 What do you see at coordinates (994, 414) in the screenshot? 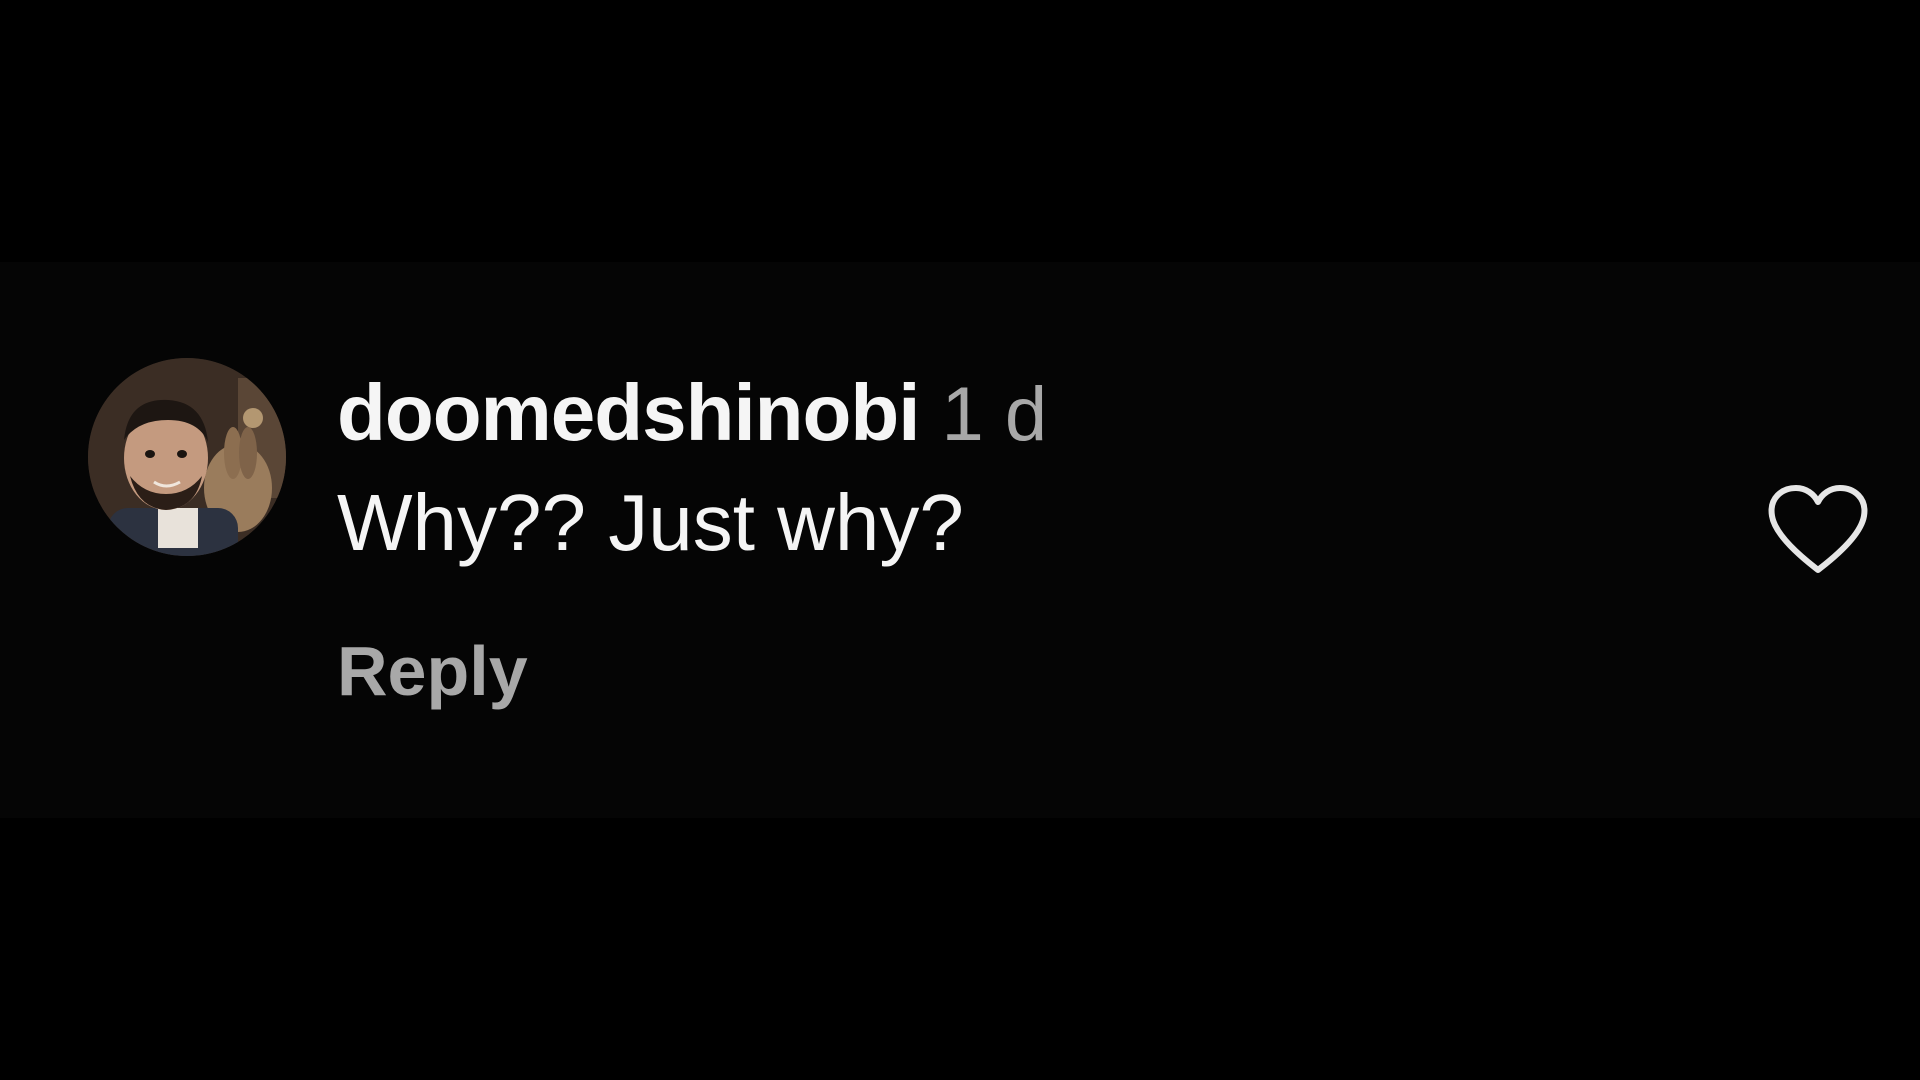
I see `comment-timestamp: 1 d` at bounding box center [994, 414].